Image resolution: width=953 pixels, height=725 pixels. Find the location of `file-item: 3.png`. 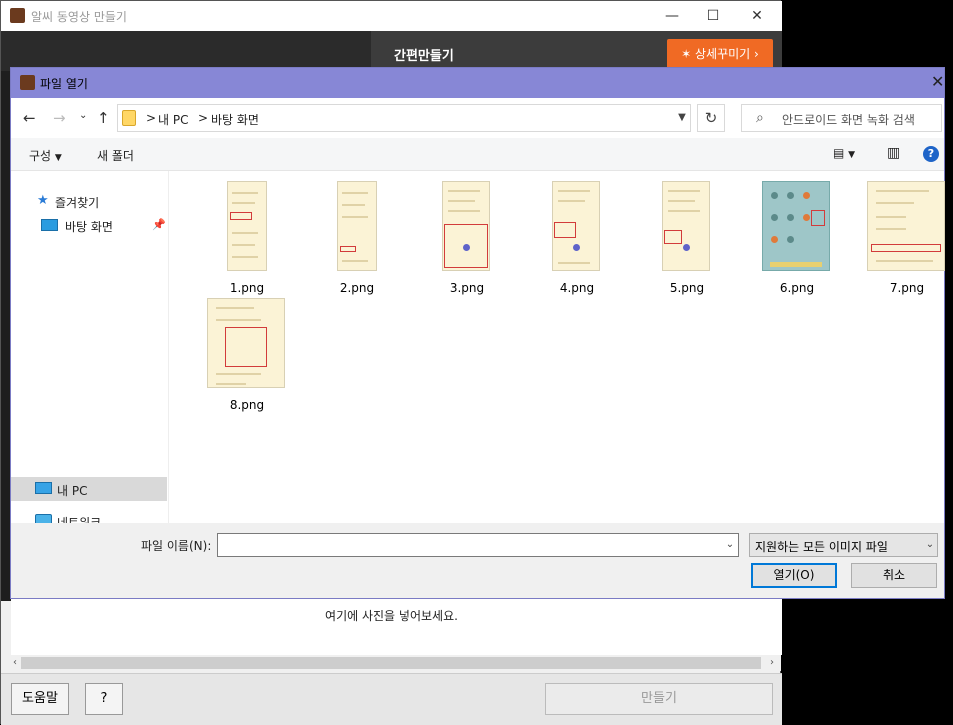

file-item: 3.png is located at coordinates (467, 240).